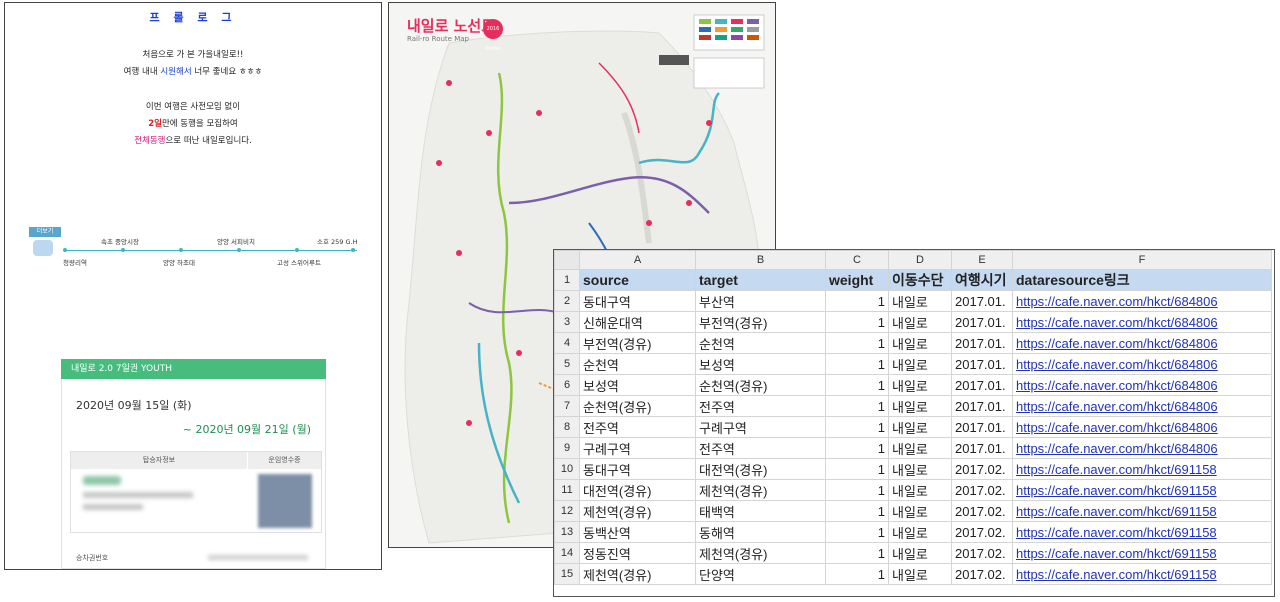  I want to click on table-cell: 동백산역, so click(637, 532).